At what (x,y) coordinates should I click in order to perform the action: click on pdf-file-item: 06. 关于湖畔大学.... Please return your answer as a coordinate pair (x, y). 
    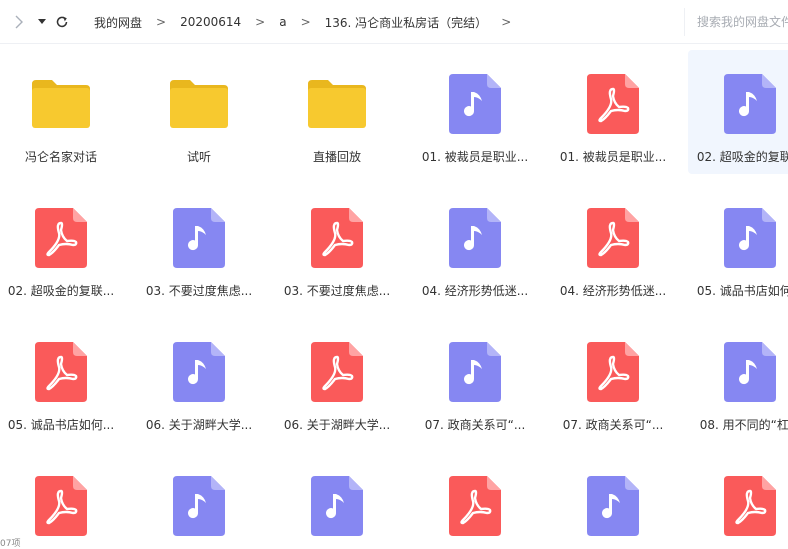
    Looking at the image, I should click on (337, 380).